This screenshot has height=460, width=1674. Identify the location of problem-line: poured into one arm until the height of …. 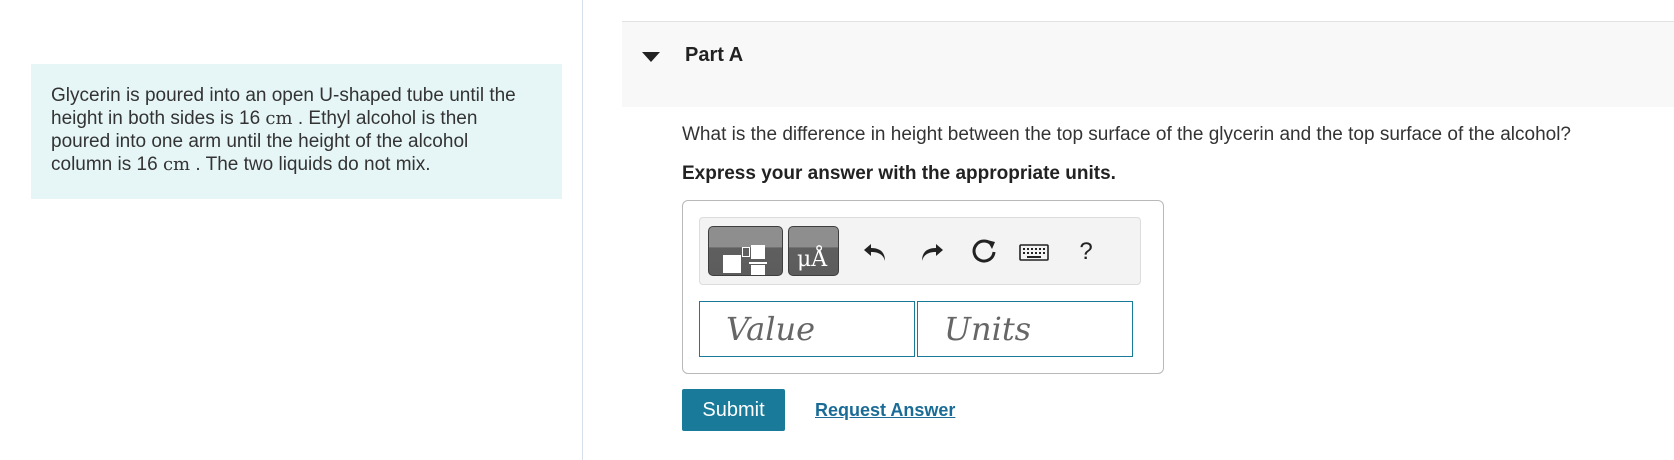
(296, 141).